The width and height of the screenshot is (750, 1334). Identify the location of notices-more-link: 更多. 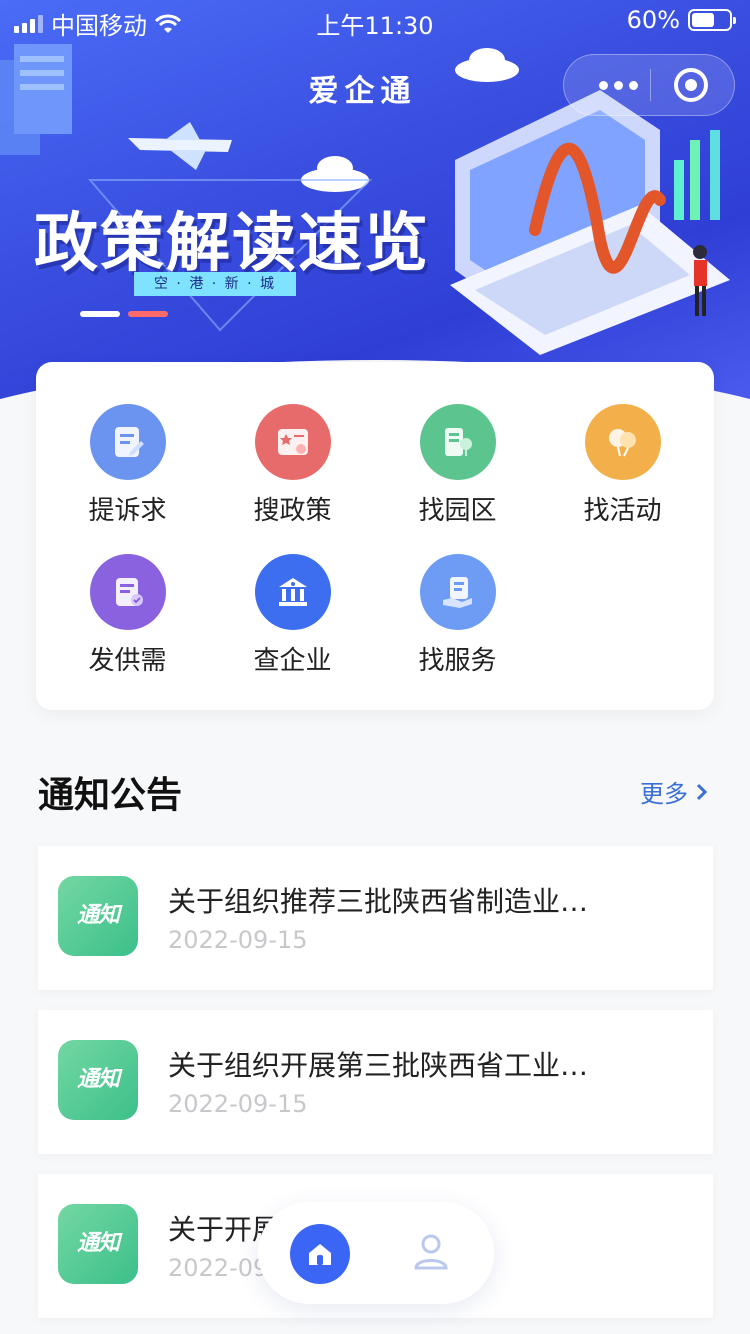
(674, 791).